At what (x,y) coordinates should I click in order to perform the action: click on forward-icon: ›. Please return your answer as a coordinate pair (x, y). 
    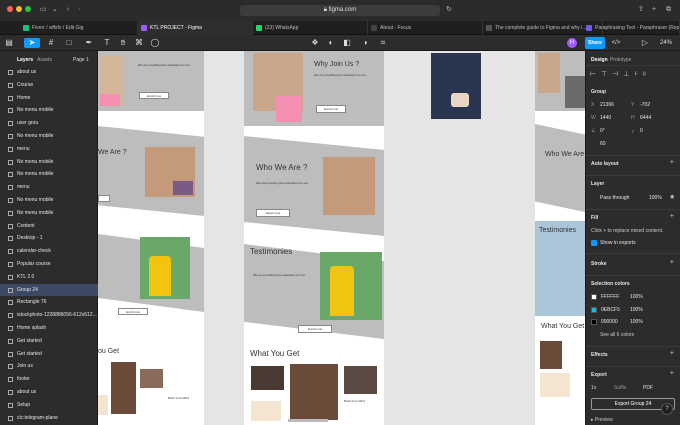
    Looking at the image, I should click on (79, 10).